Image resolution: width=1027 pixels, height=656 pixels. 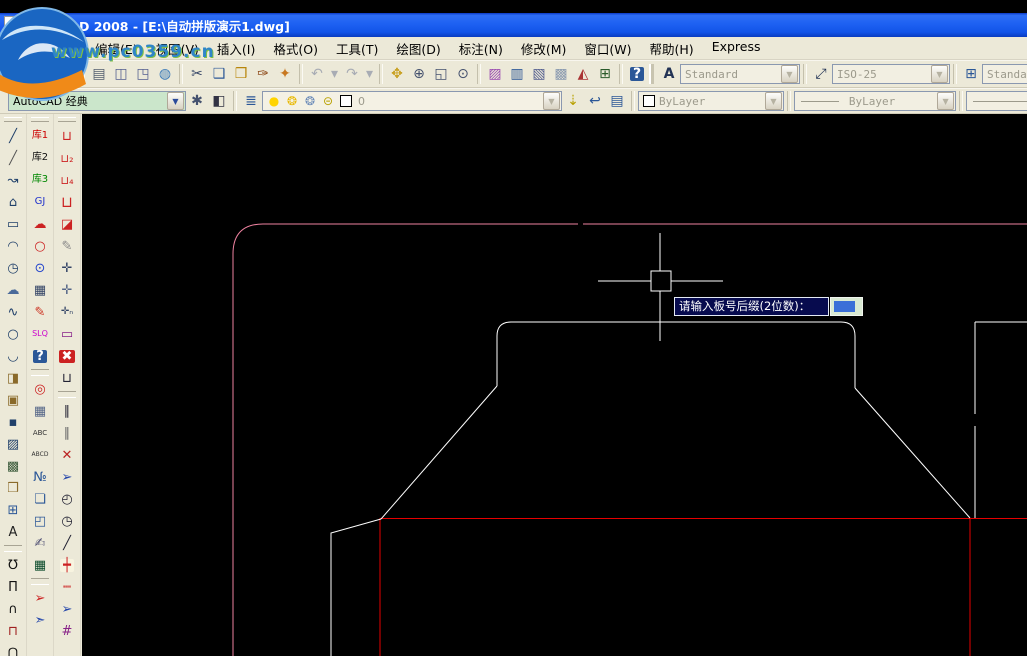 I want to click on line-button: ╱, so click(x=13, y=136).